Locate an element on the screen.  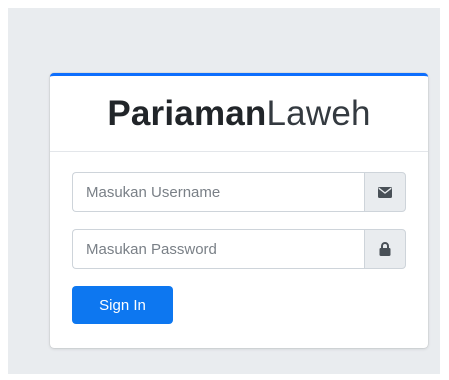
envelope-icon is located at coordinates (385, 192).